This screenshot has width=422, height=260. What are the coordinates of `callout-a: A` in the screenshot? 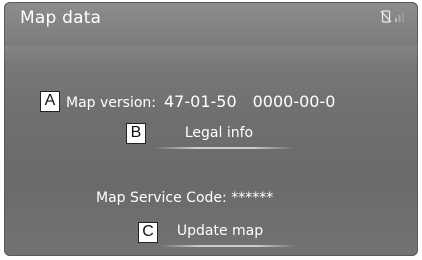 It's located at (50, 101).